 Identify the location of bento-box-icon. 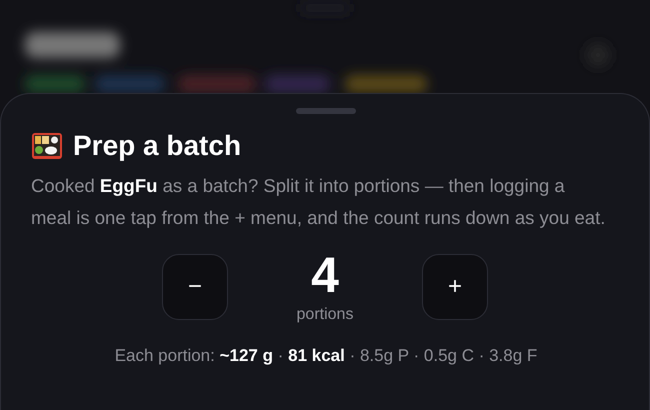
(47, 146).